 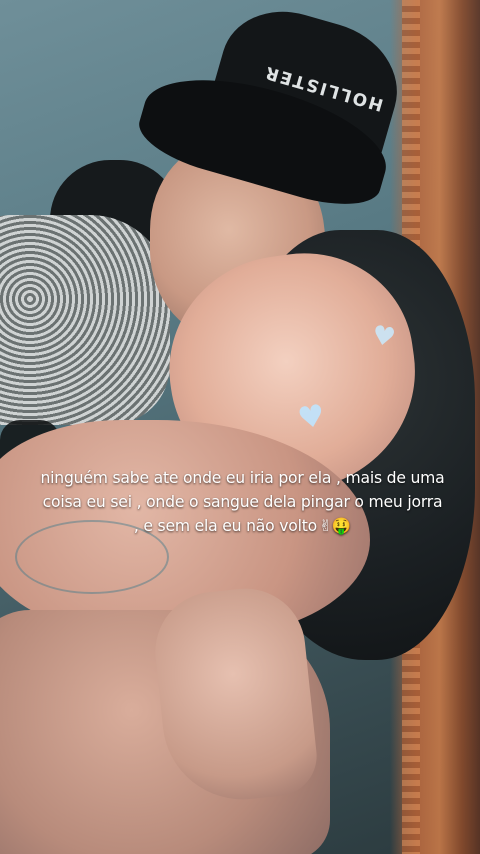 What do you see at coordinates (85, 320) in the screenshot?
I see `patterned-shirt` at bounding box center [85, 320].